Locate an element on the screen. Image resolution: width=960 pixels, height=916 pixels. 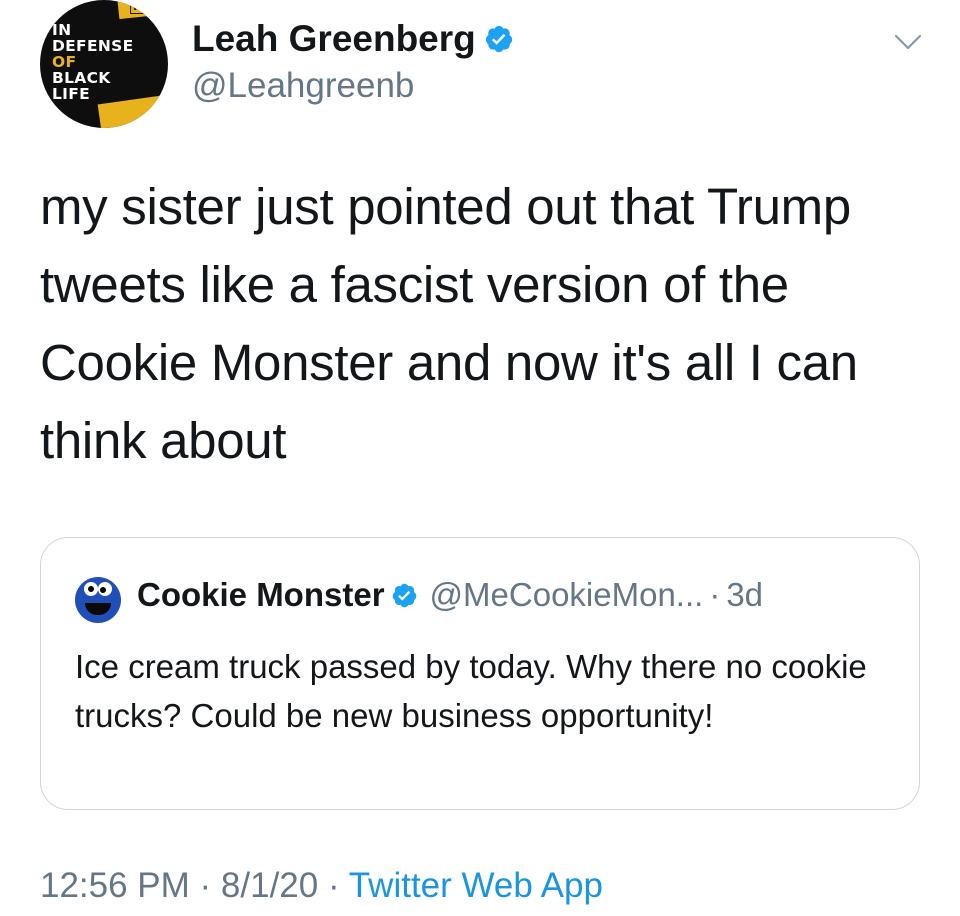
avatar-line: LIFE is located at coordinates (71, 94).